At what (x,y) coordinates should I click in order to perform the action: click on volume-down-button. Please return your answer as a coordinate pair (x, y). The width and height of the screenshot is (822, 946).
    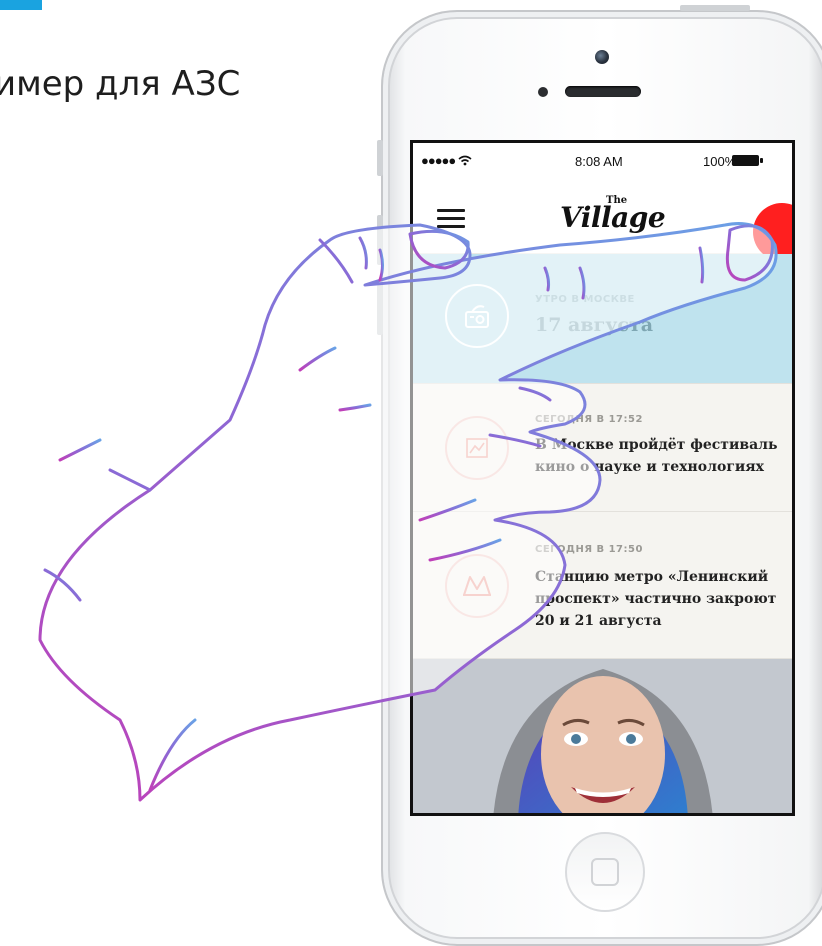
    Looking at the image, I should click on (380, 310).